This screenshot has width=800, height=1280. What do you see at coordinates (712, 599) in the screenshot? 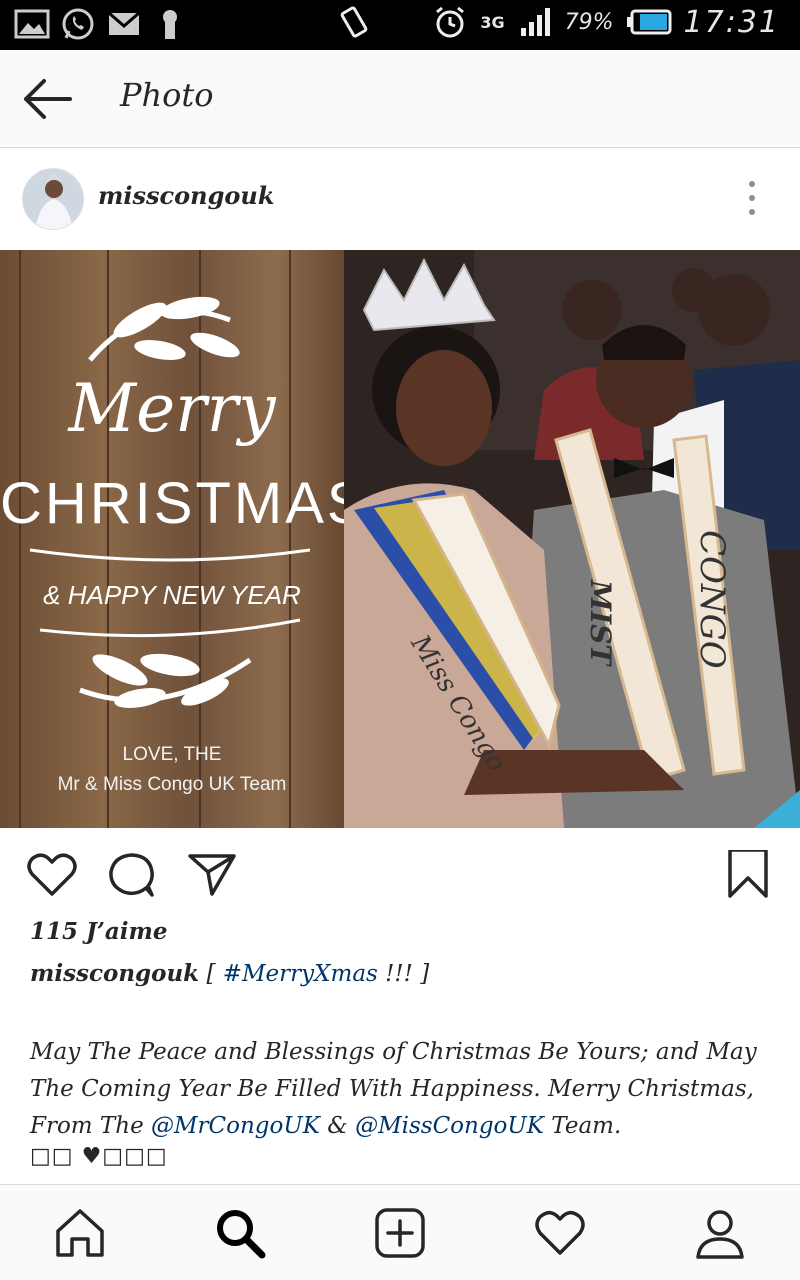
I see `sash-congo: CONGO` at bounding box center [712, 599].